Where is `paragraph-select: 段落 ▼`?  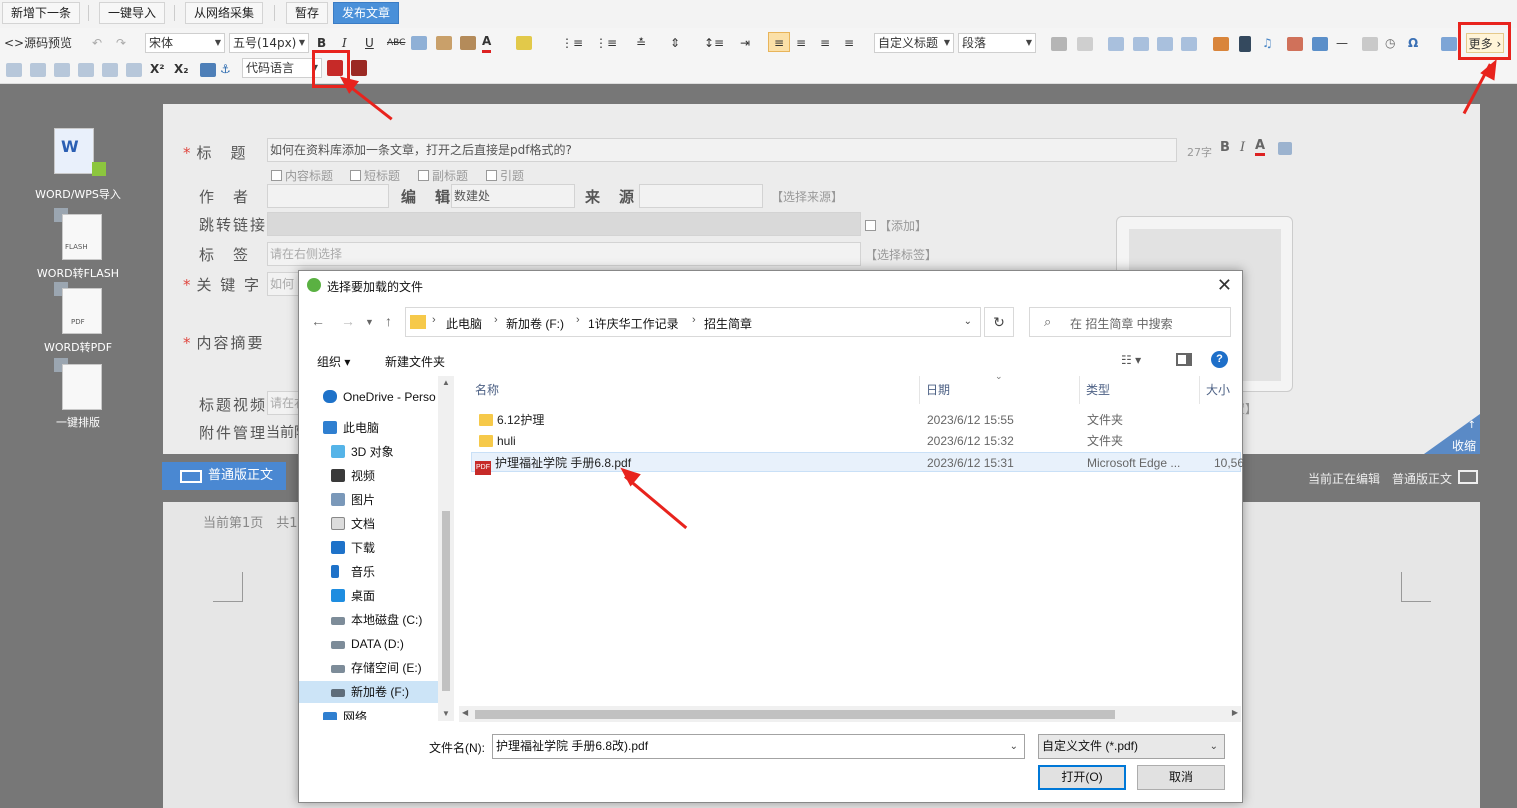 paragraph-select: 段落 ▼ is located at coordinates (997, 43).